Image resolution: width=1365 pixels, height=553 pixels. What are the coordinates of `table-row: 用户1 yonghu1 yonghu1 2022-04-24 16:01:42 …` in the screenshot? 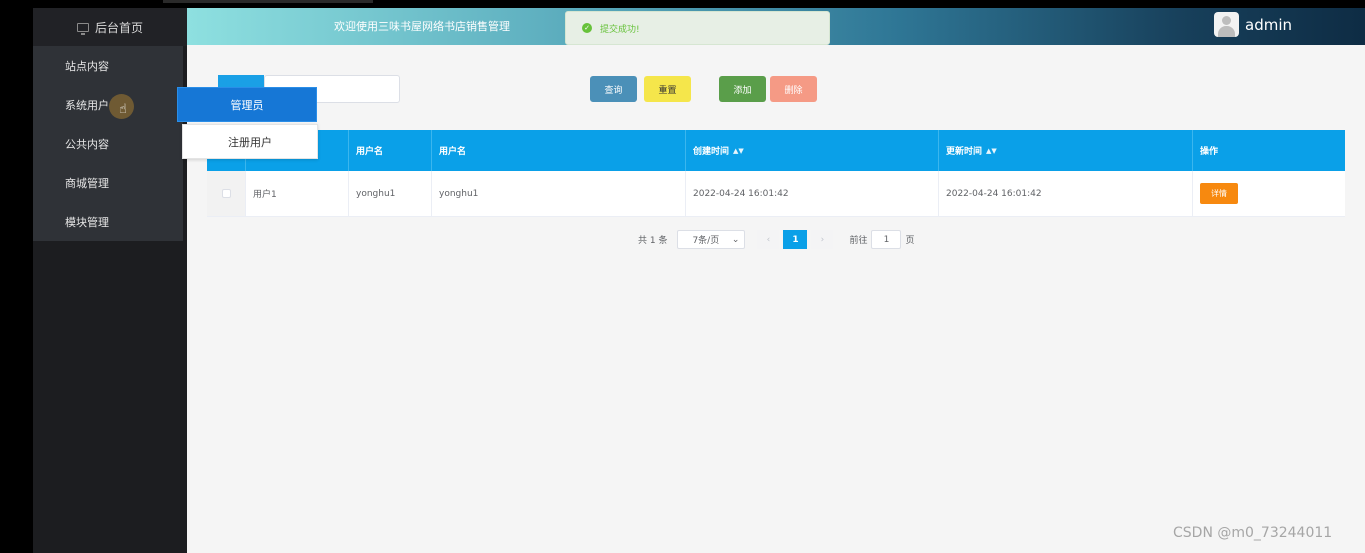 It's located at (776, 194).